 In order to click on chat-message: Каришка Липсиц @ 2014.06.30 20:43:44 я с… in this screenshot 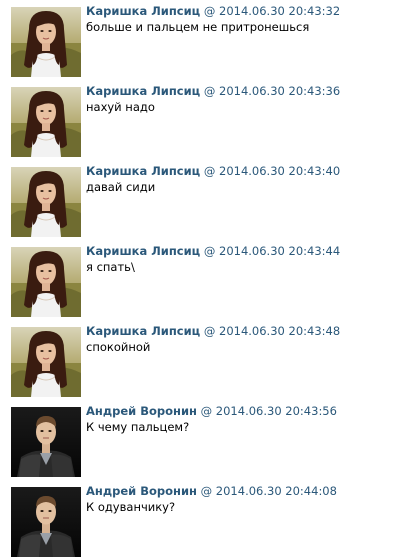, I will do `click(205, 276)`.